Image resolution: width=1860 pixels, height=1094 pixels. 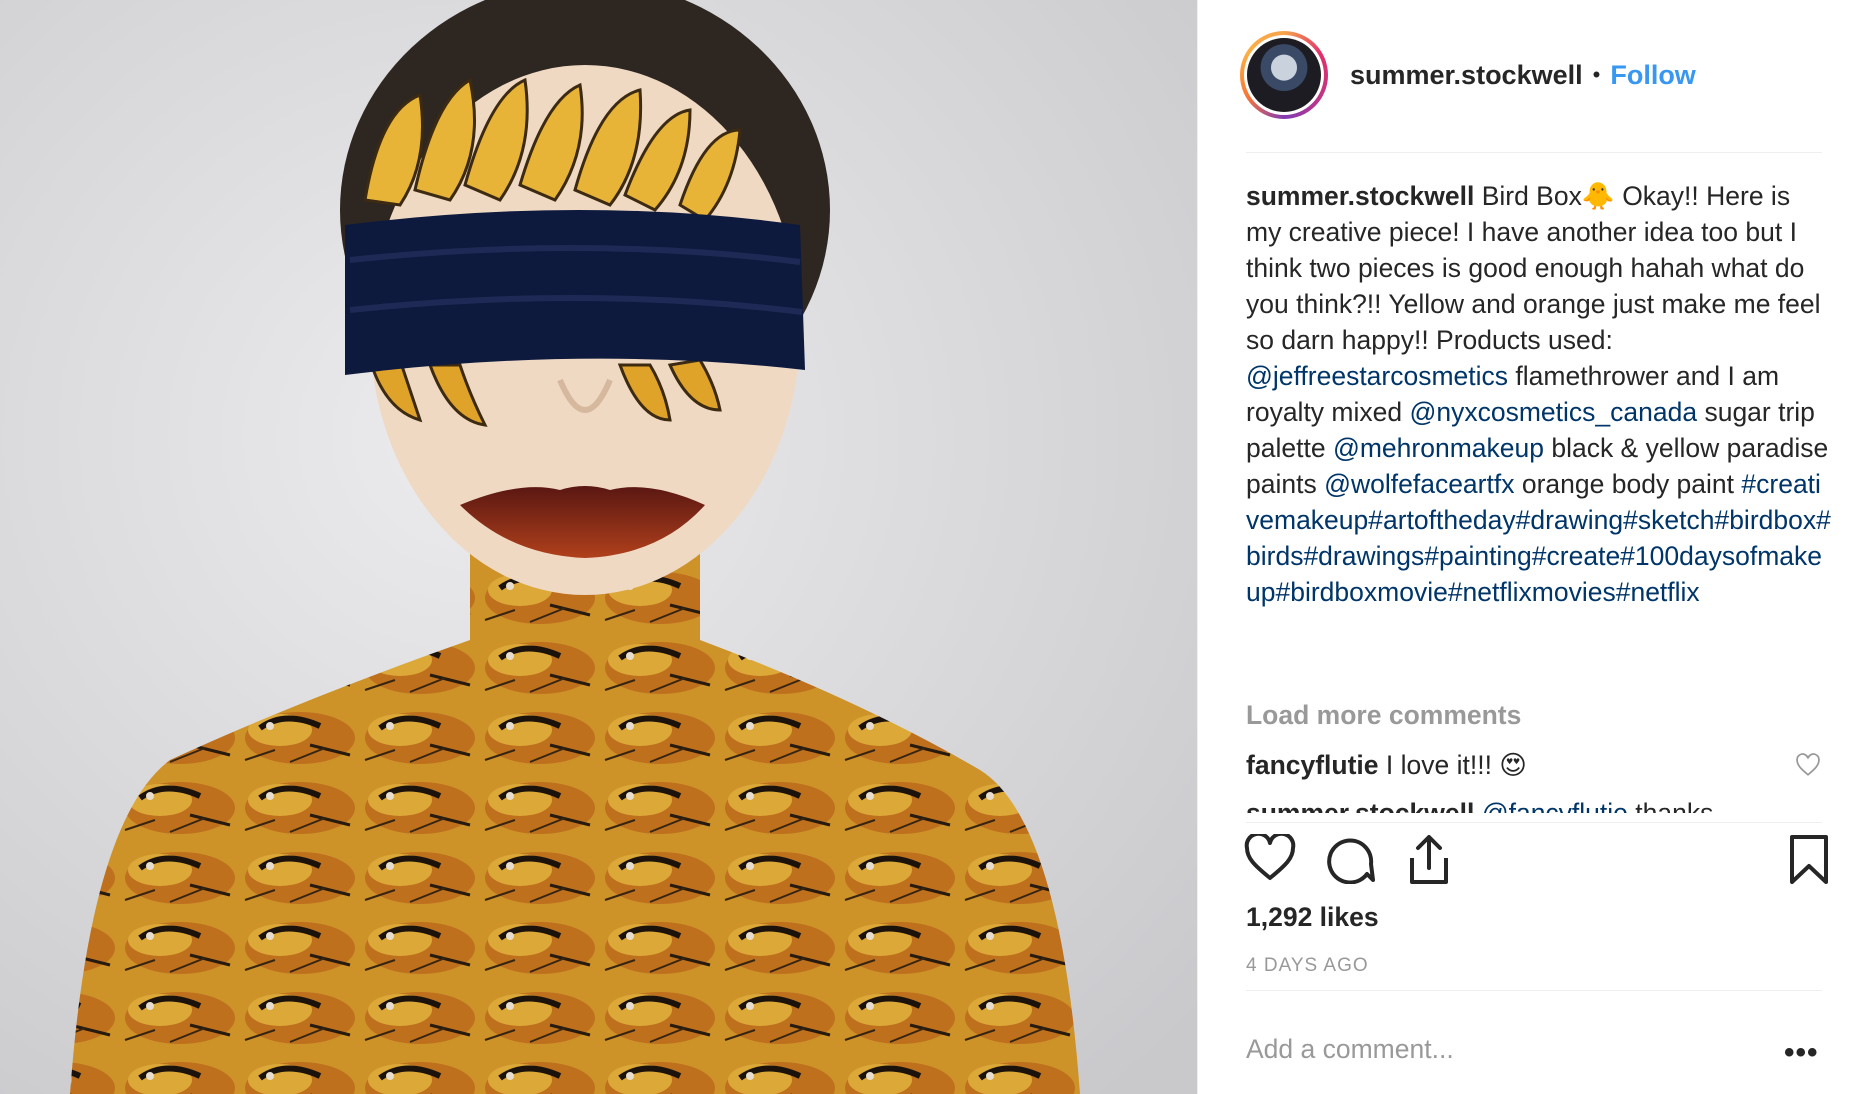 I want to click on caption-username: summer.stockwell, so click(x=1360, y=196).